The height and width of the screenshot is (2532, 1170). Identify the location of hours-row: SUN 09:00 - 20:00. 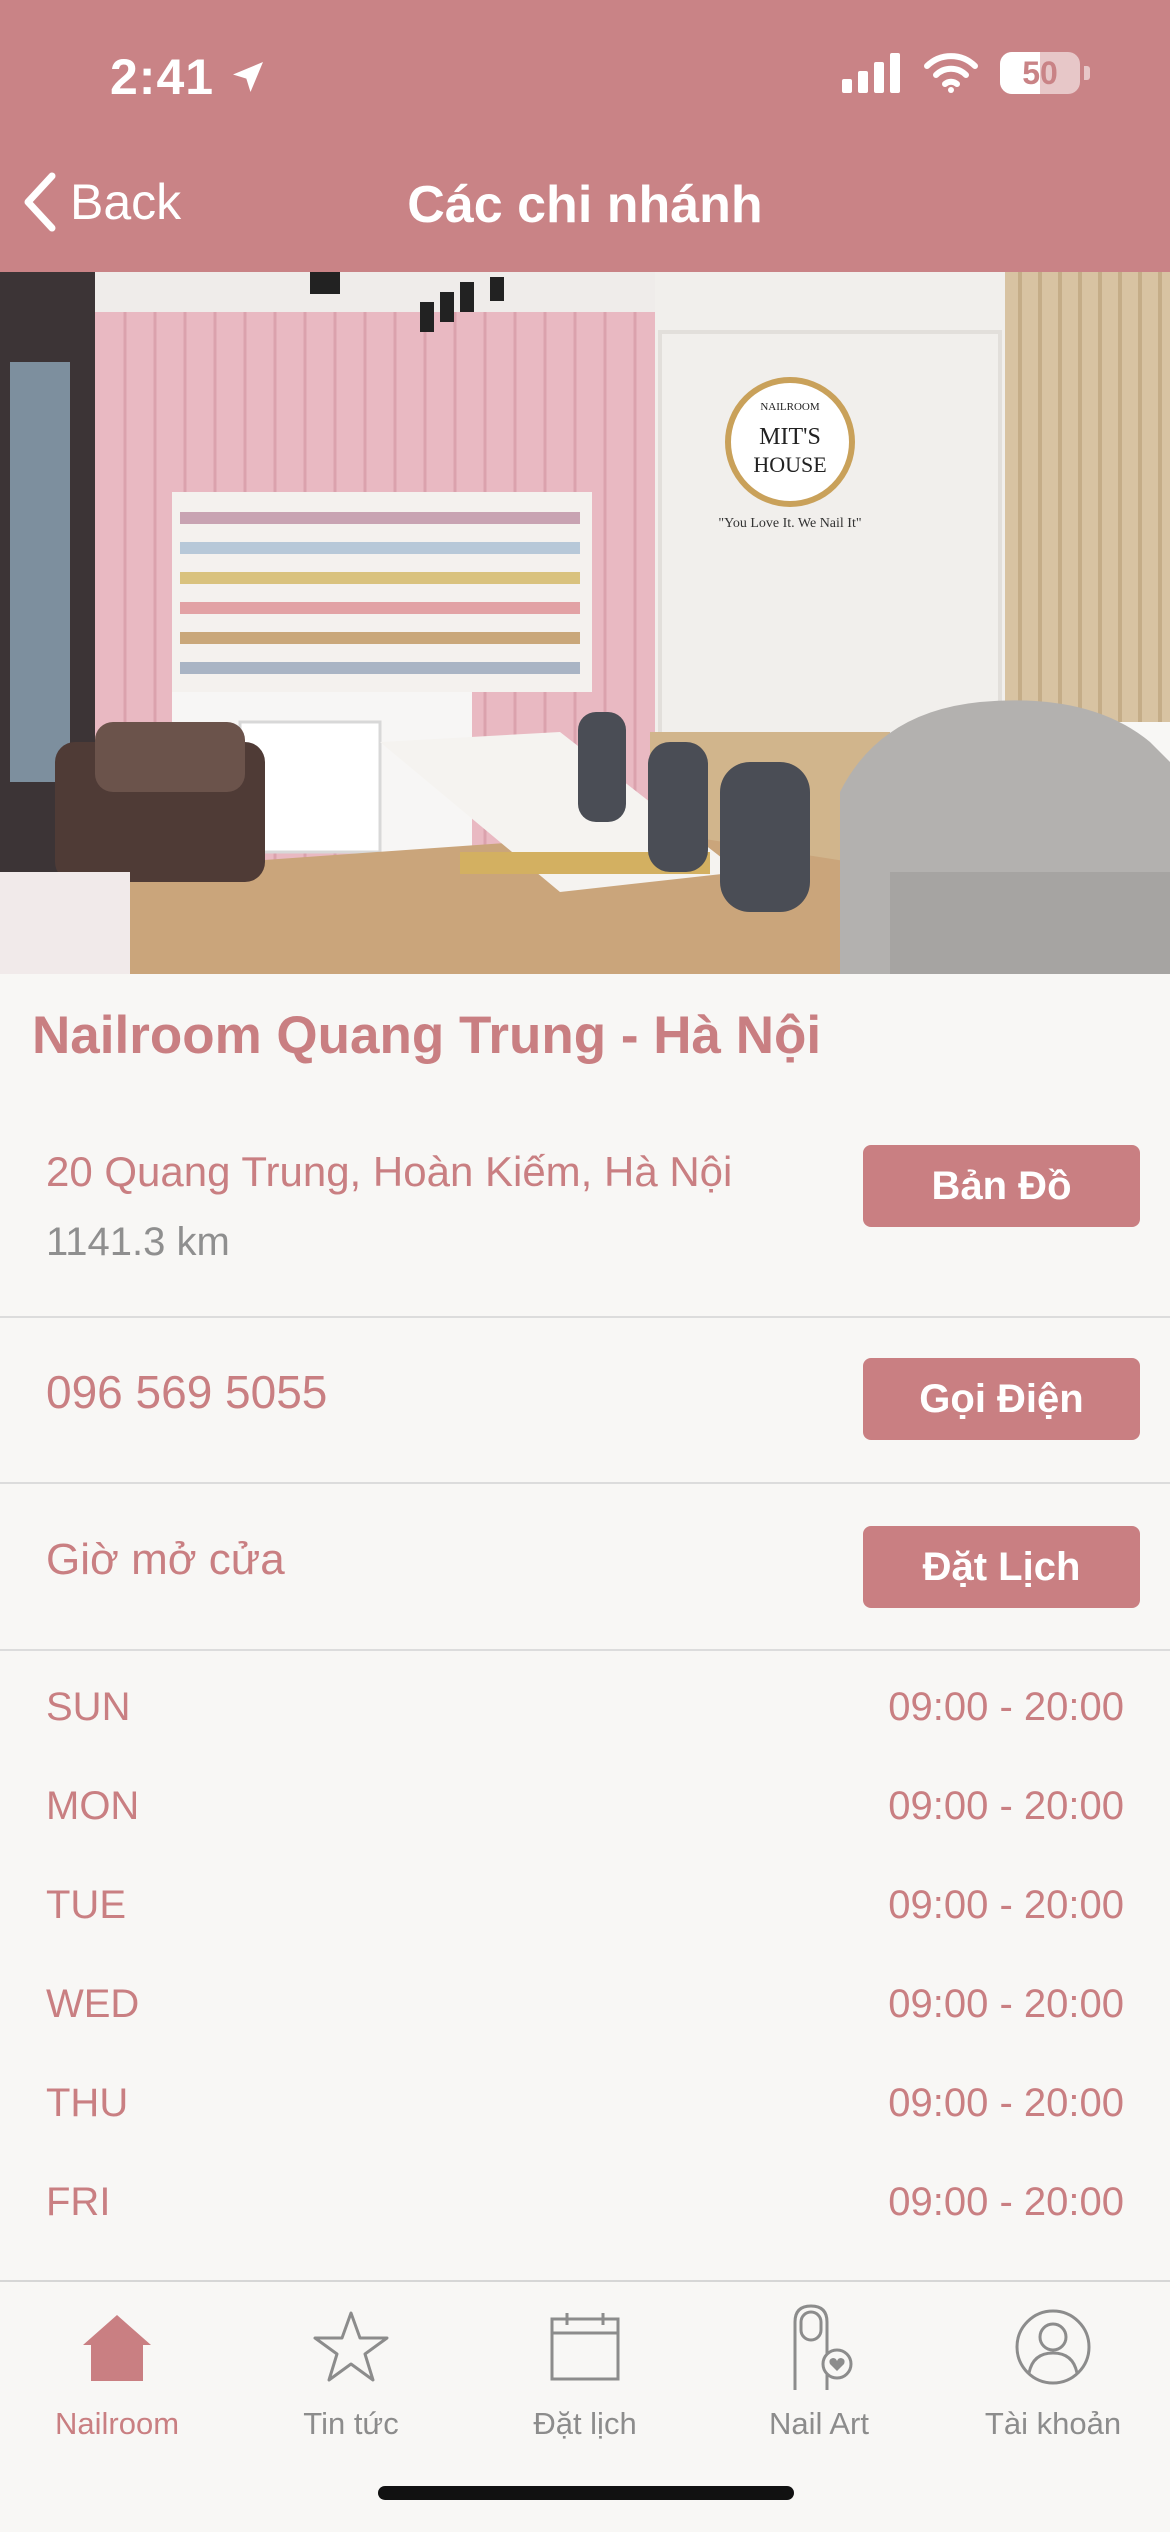
(585, 1715).